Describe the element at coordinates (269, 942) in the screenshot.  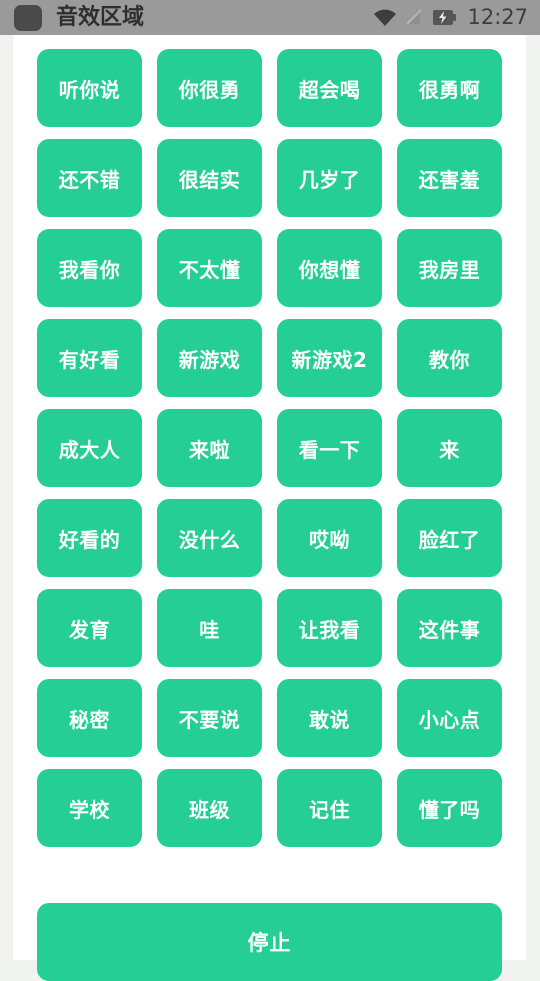
I see `stop-button: 停止` at that location.